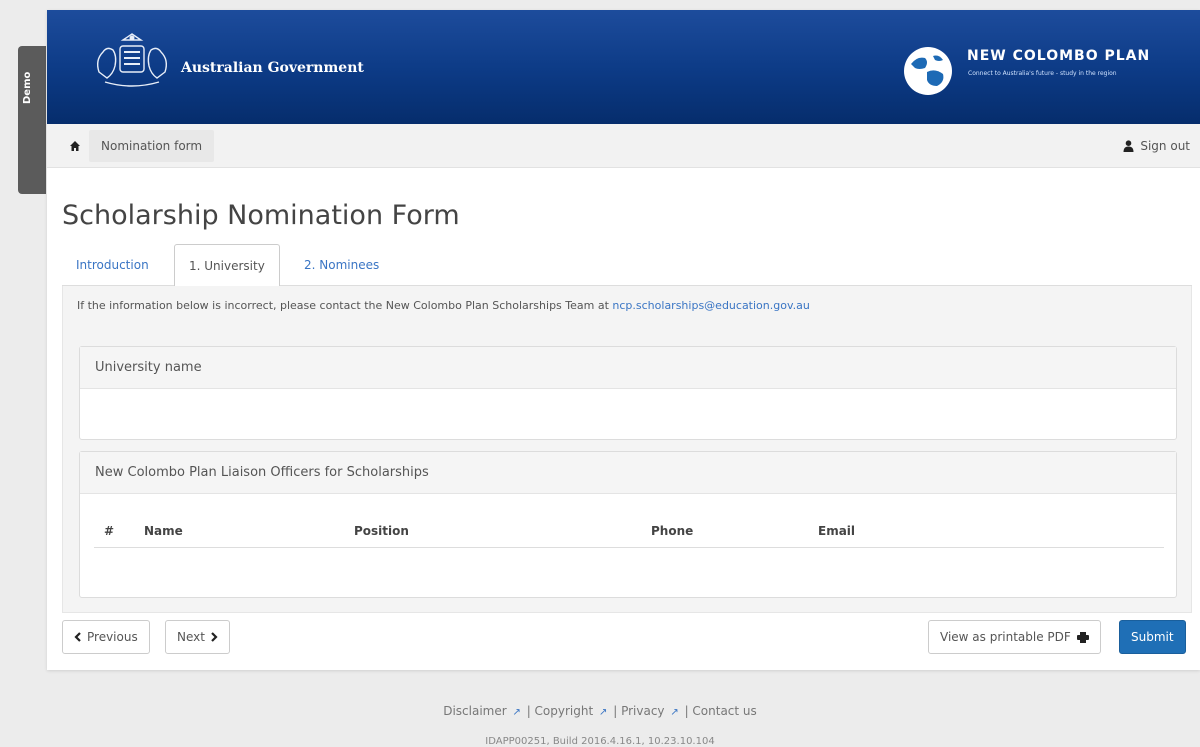 Image resolution: width=1200 pixels, height=747 pixels. Describe the element at coordinates (152, 146) in the screenshot. I see `breadcrumb-nomination-form: Nomination form` at that location.